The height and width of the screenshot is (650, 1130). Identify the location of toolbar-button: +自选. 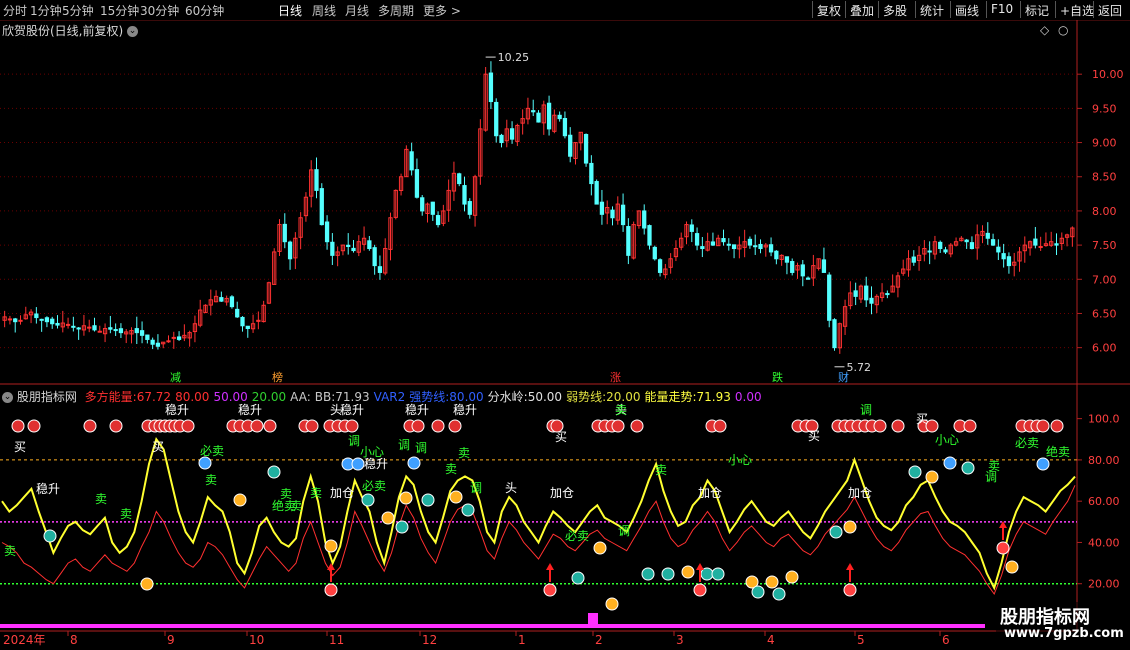
(1076, 9).